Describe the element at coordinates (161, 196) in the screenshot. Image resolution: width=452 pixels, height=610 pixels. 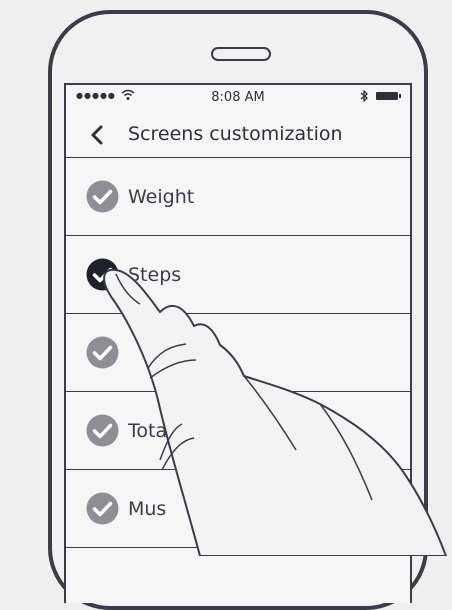
I see `item-label: Weight` at that location.